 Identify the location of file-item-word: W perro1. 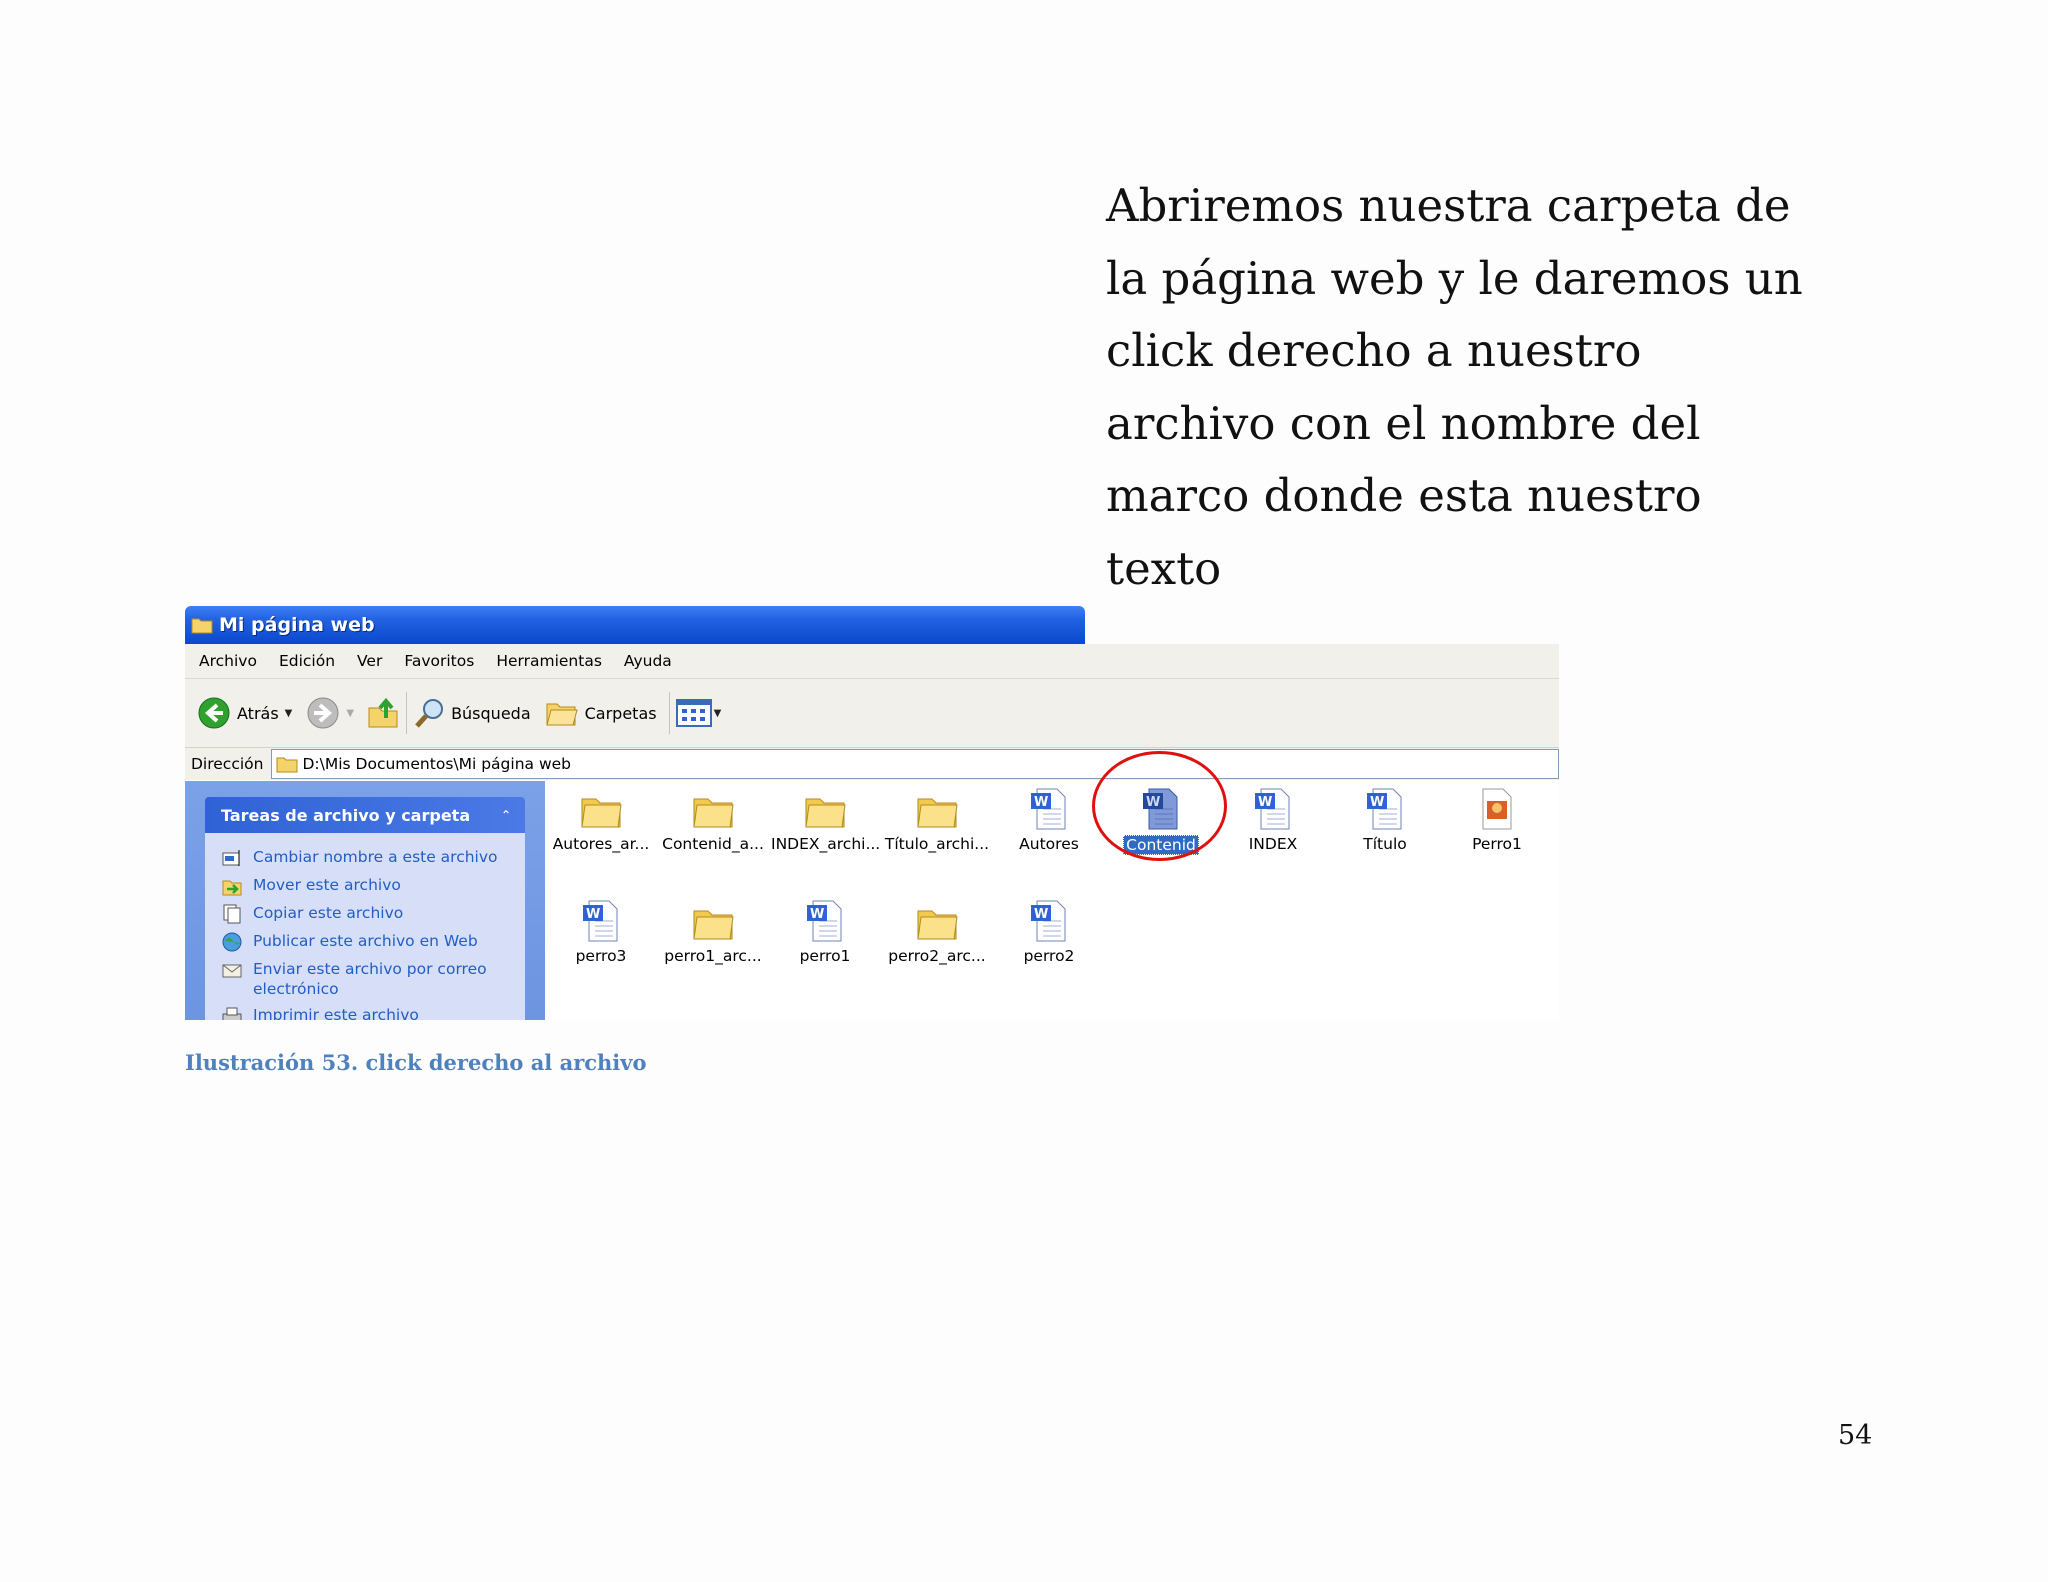
(825, 932).